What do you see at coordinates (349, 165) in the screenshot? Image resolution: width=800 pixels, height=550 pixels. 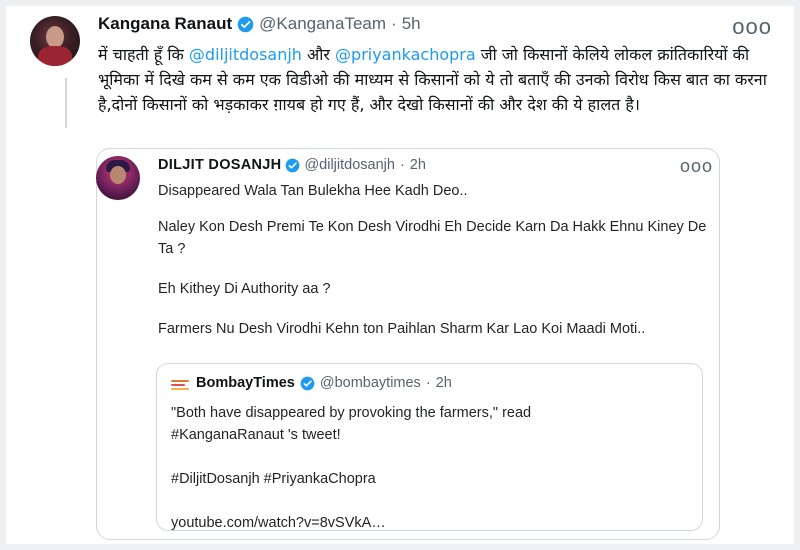 I see `quoted-author-handle: @diljitdosanjh` at bounding box center [349, 165].